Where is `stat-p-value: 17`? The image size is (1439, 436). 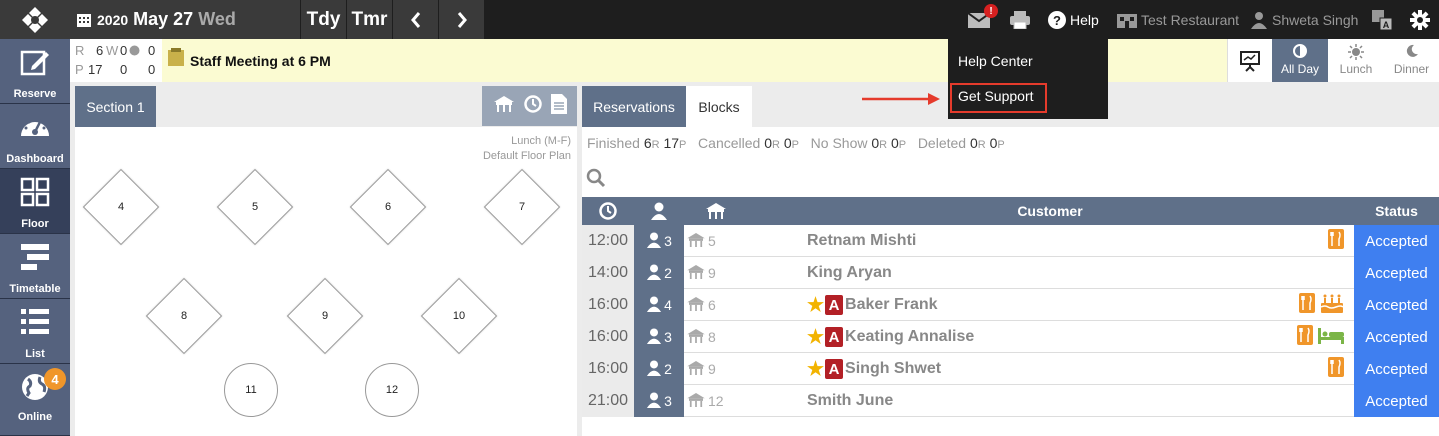 stat-p-value: 17 is located at coordinates (95, 69).